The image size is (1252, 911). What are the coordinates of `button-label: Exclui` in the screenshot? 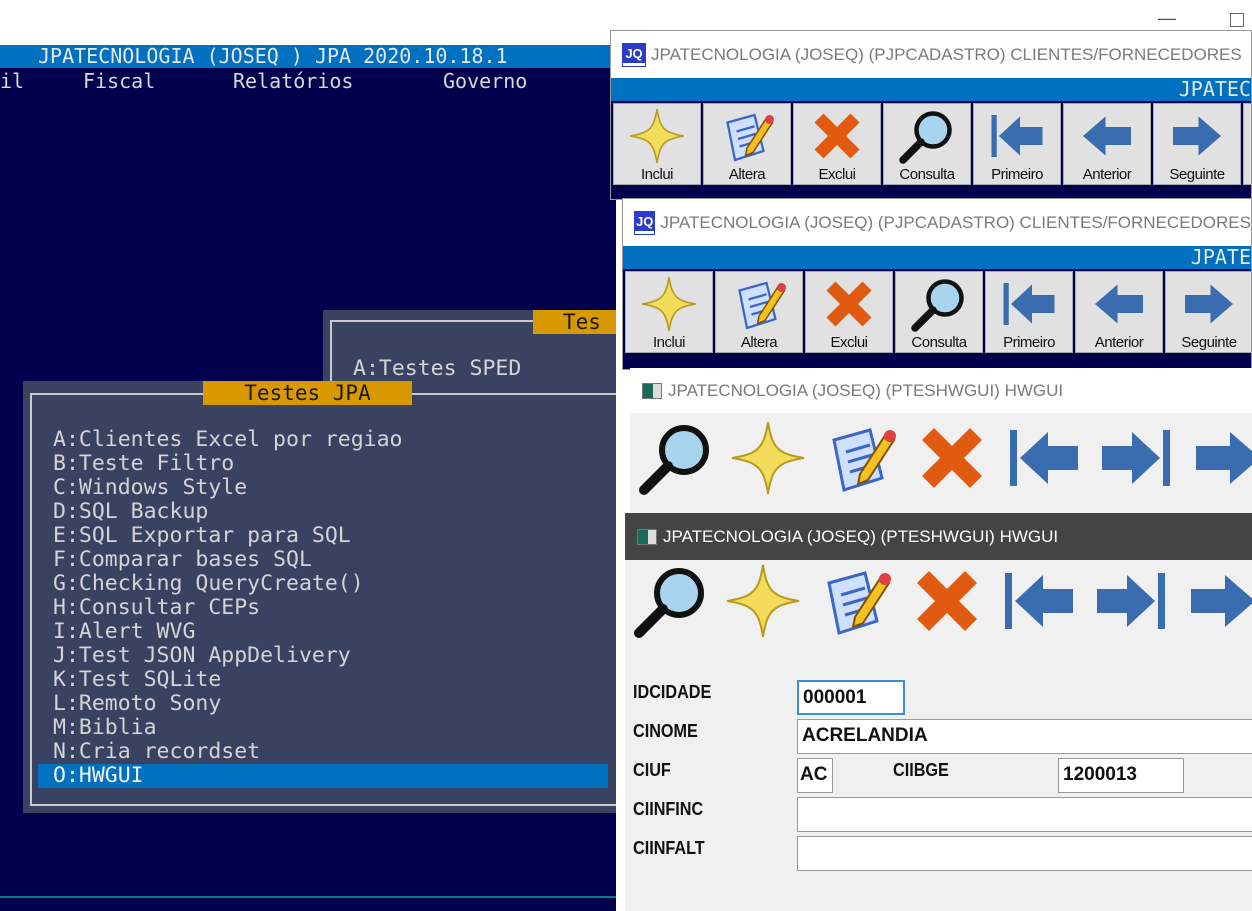 It's located at (849, 342).